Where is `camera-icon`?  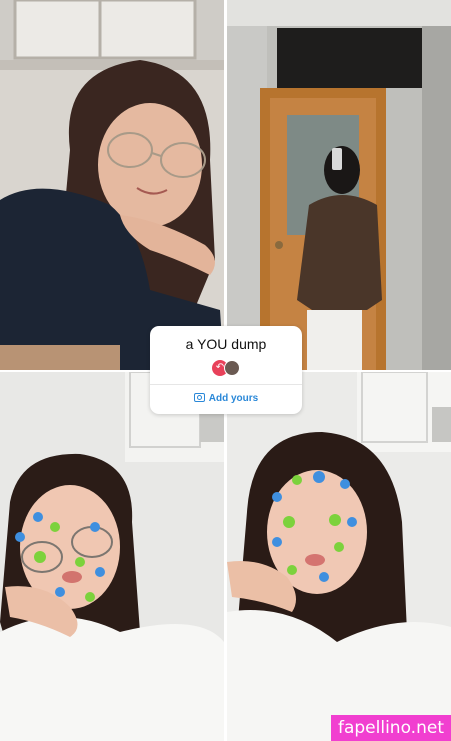 camera-icon is located at coordinates (199, 397).